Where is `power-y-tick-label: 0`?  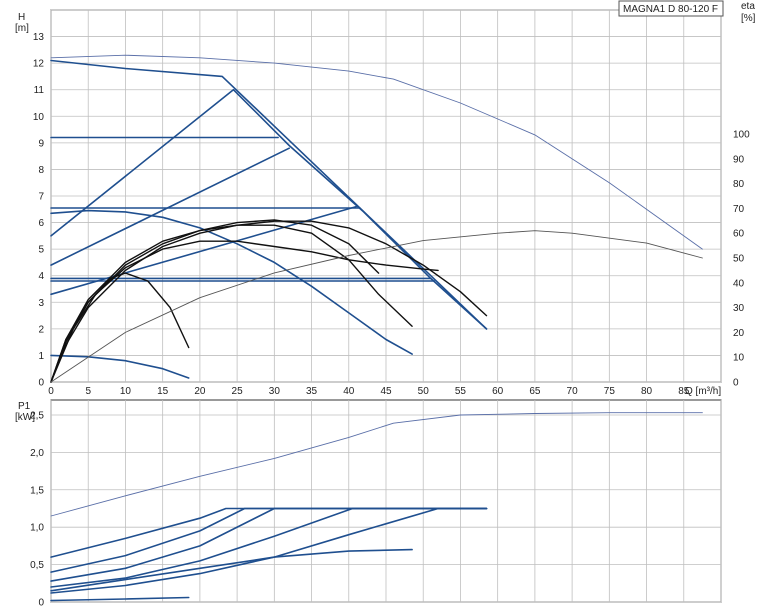 power-y-tick-label: 0 is located at coordinates (41, 603).